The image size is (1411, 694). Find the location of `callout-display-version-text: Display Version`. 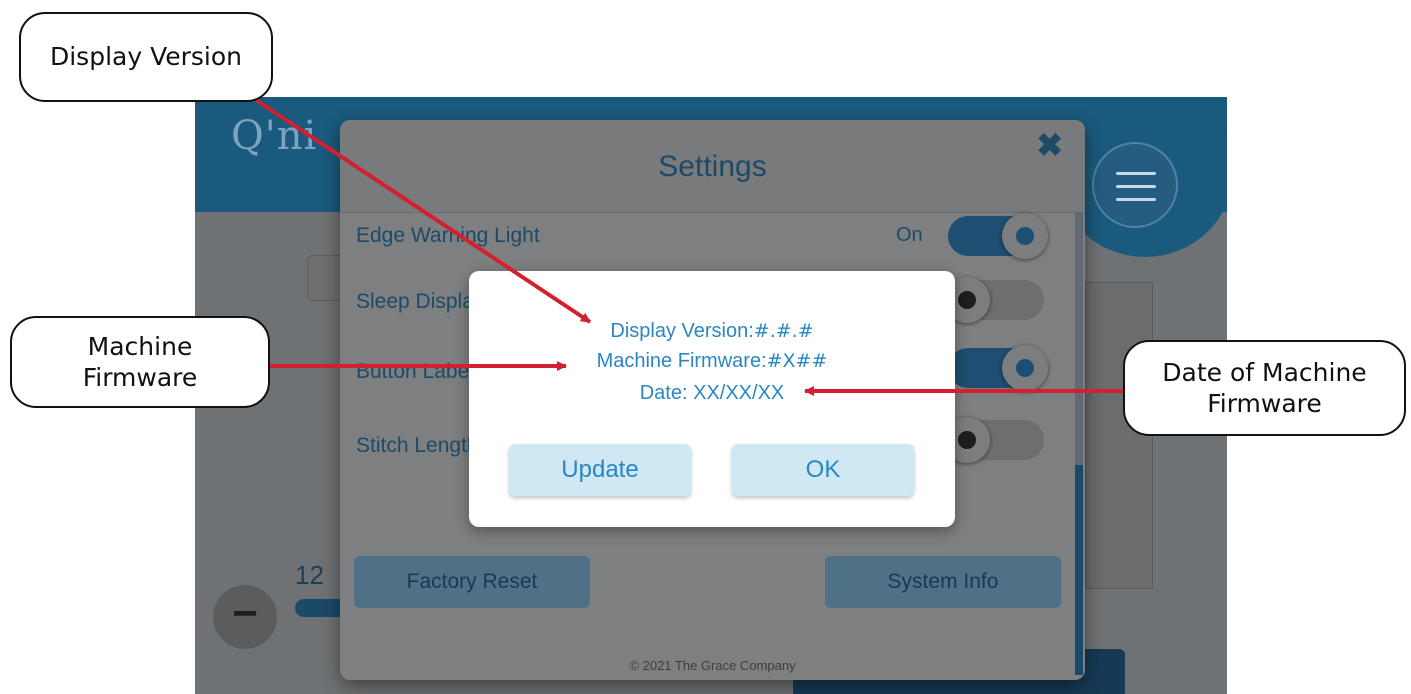

callout-display-version-text: Display Version is located at coordinates (146, 57).